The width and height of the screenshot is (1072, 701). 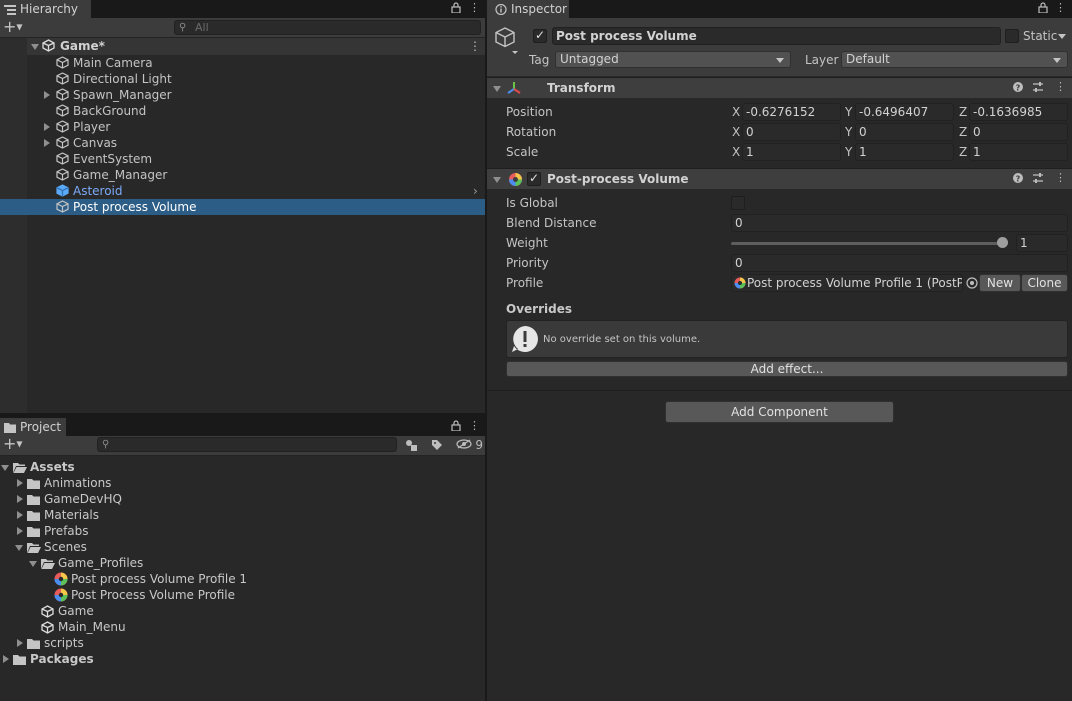 I want to click on position-x-field: -0.6276152, so click(x=791, y=112).